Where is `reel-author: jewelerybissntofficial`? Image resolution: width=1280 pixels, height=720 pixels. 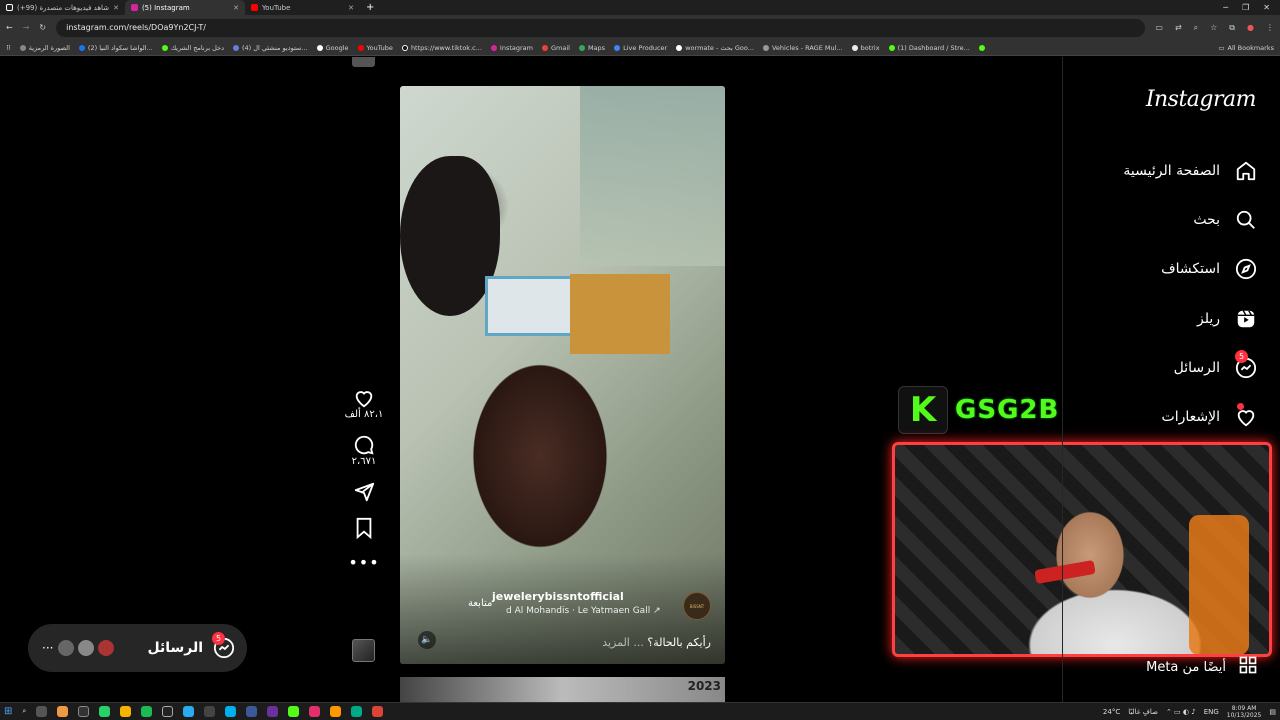 reel-author: jewelerybissntofficial is located at coordinates (558, 596).